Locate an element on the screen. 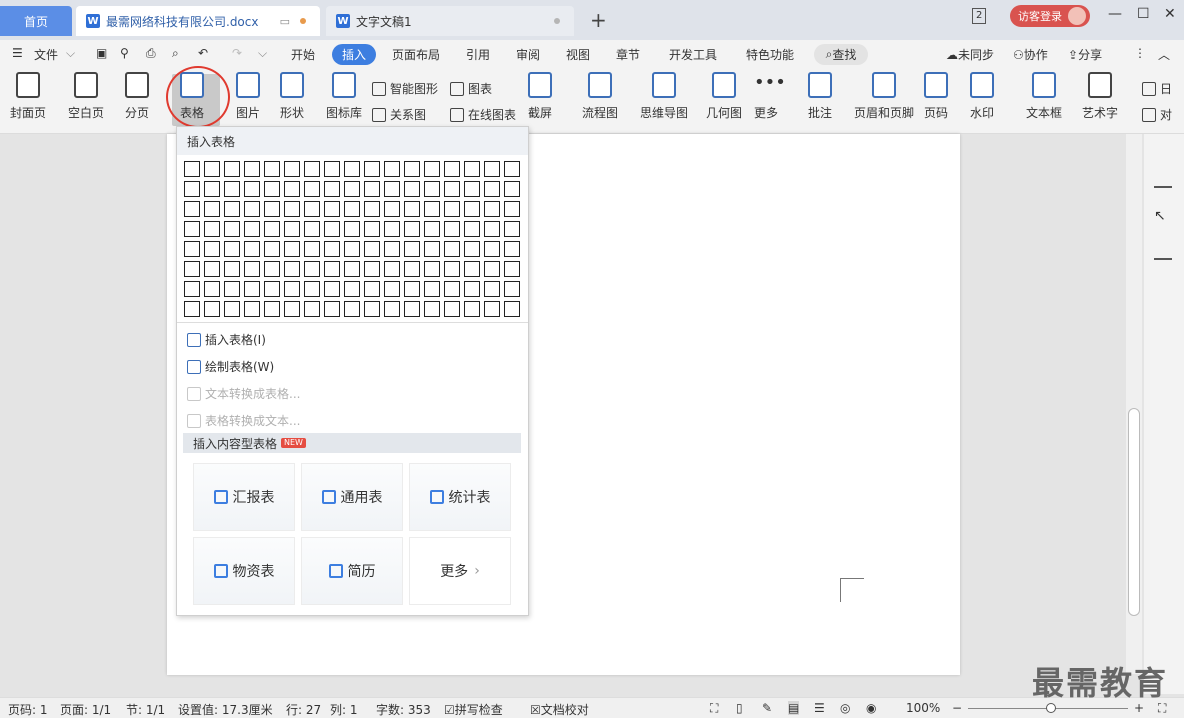 The height and width of the screenshot is (718, 1184). tab-insert: 插入 is located at coordinates (354, 54).